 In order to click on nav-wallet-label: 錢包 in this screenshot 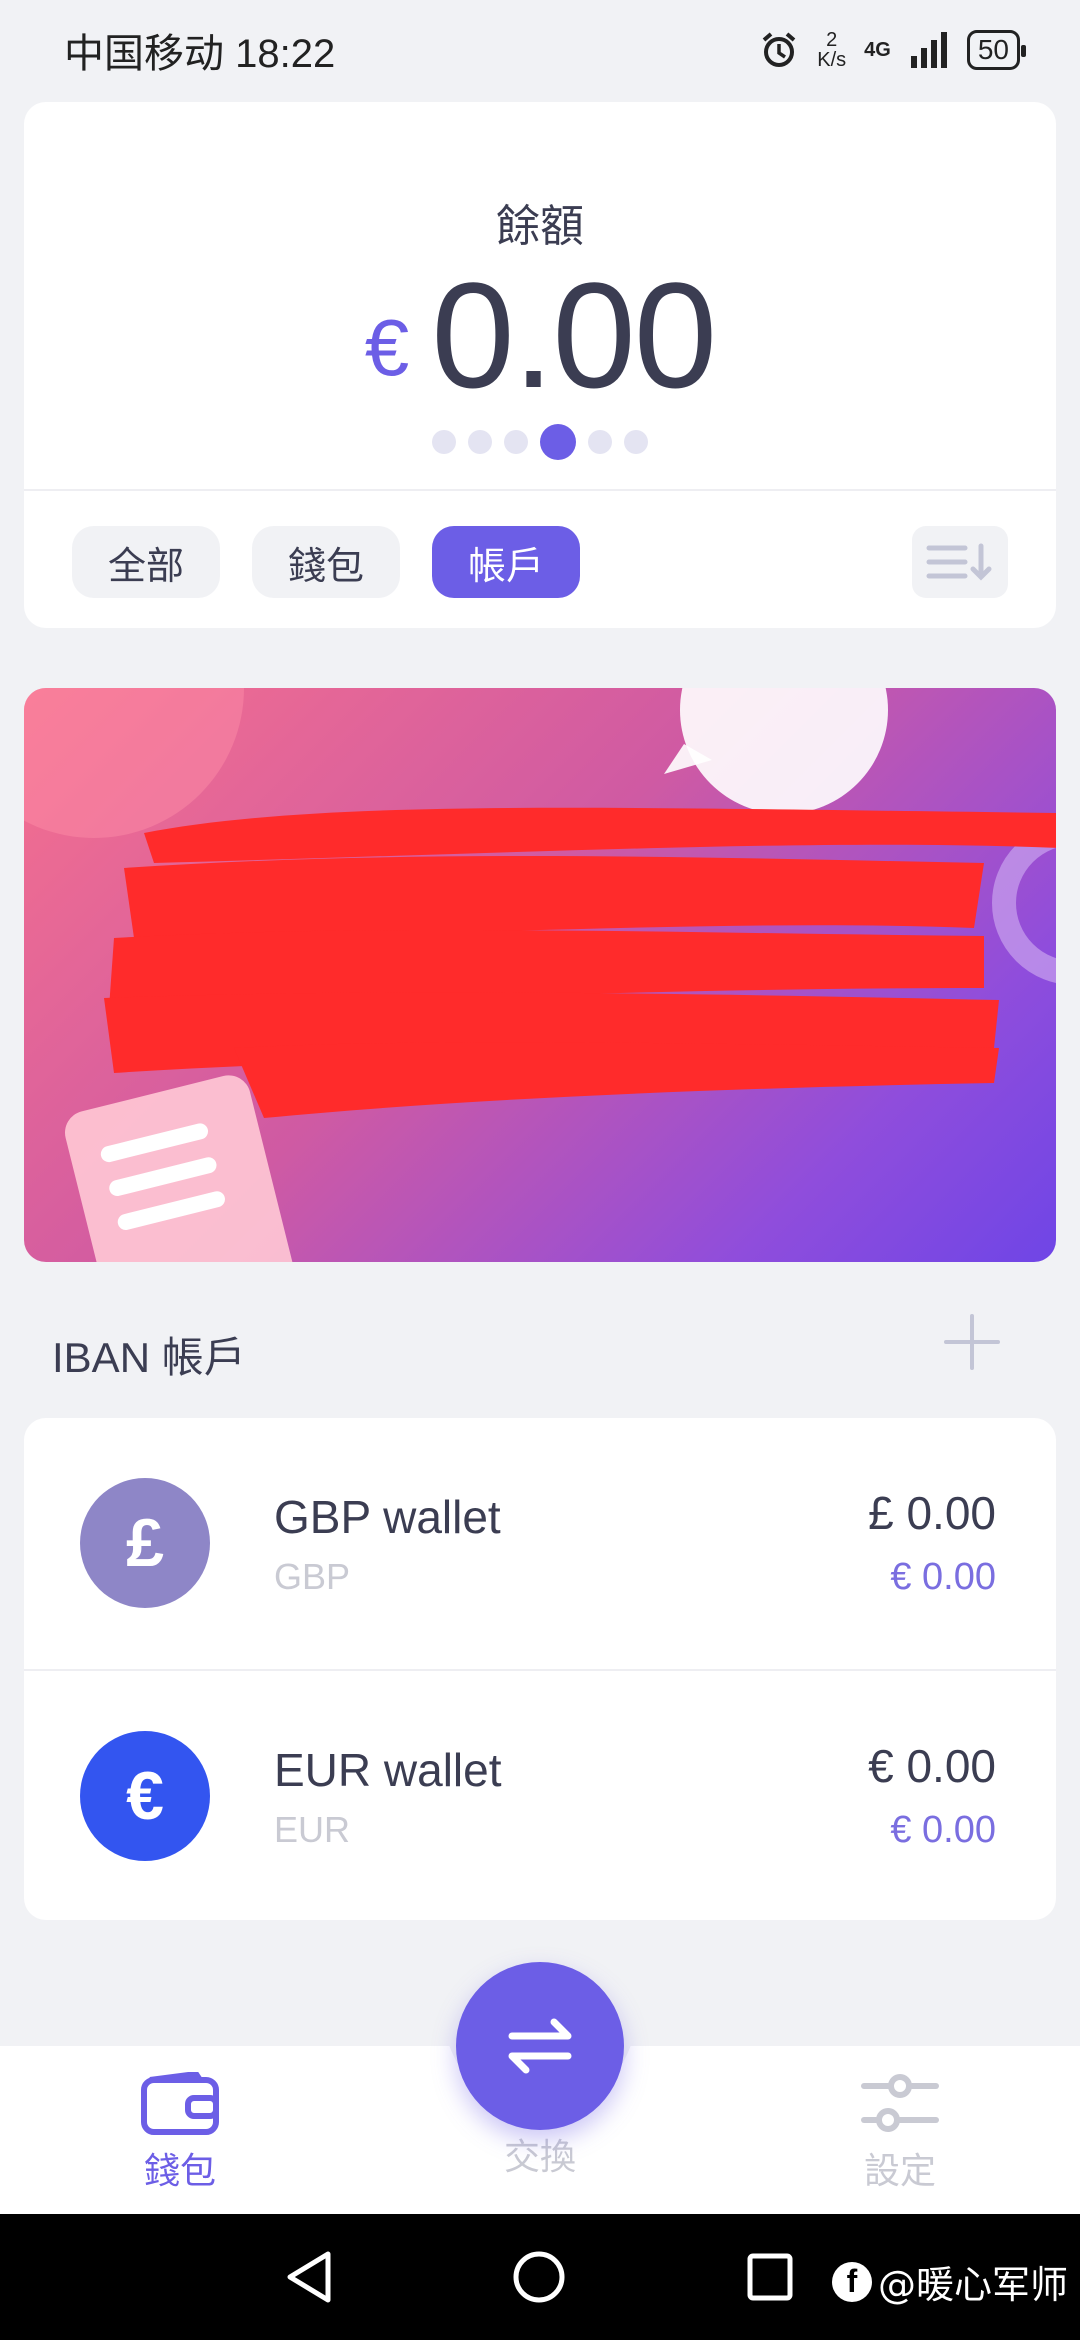, I will do `click(179, 2171)`.